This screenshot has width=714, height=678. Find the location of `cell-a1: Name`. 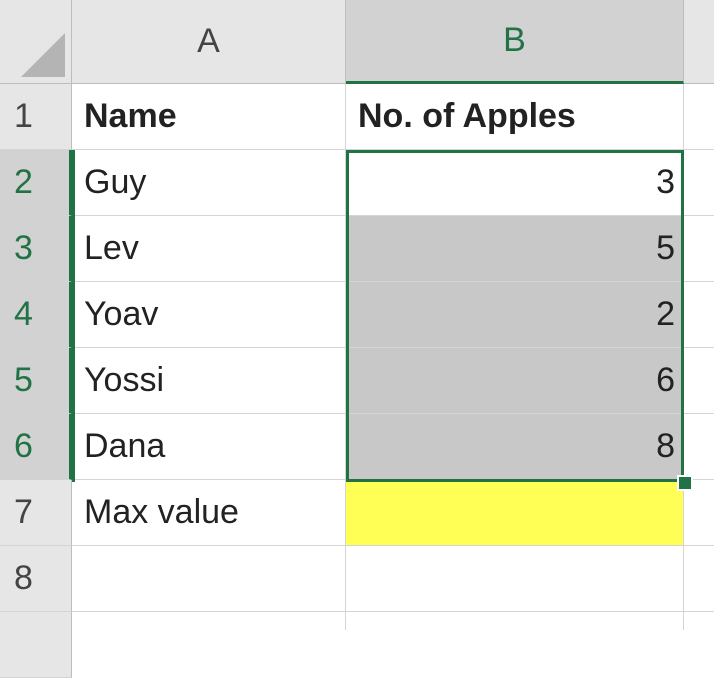

cell-a1: Name is located at coordinates (209, 117).